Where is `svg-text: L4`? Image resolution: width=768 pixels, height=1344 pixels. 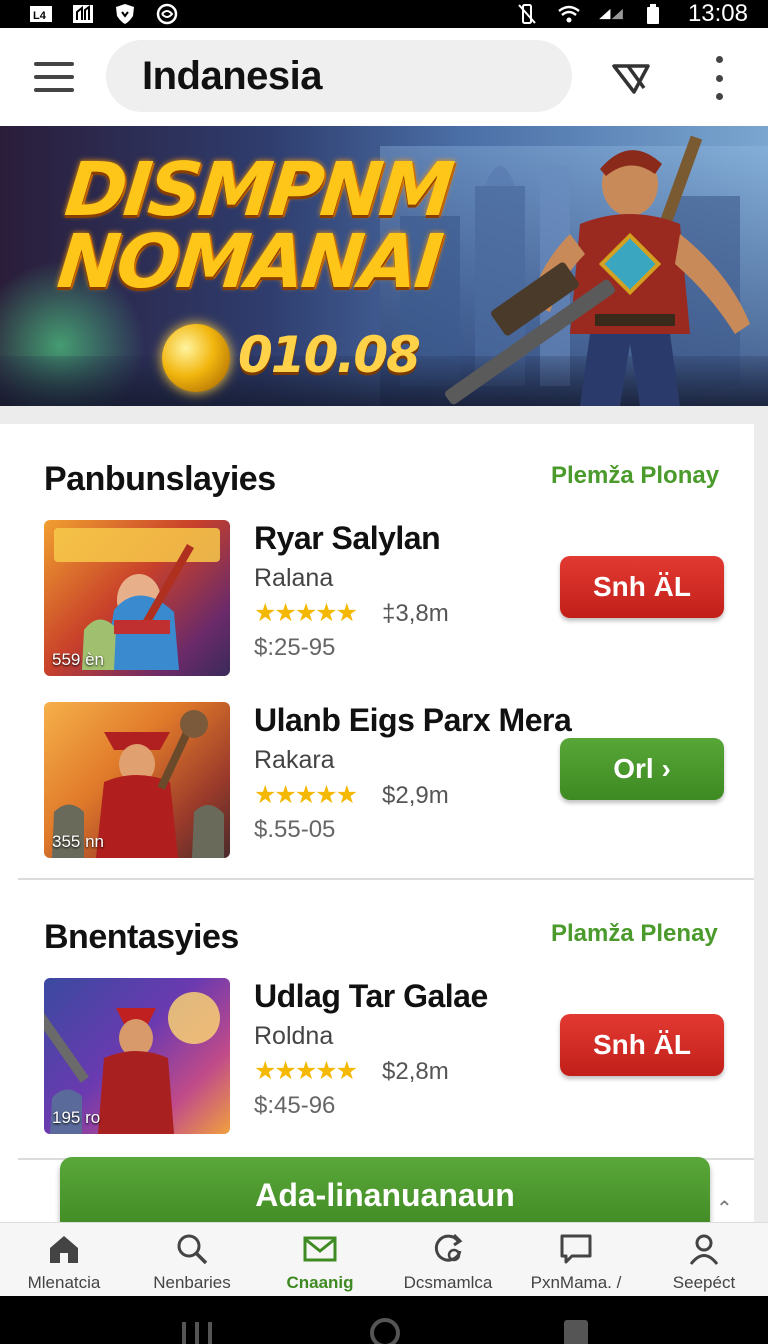 svg-text: L4 is located at coordinates (40, 16).